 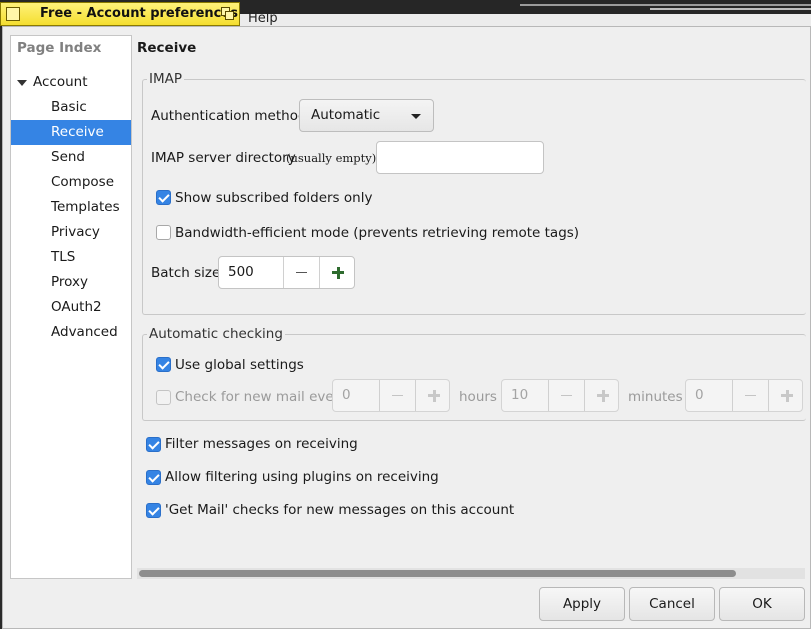 What do you see at coordinates (239, 365) in the screenshot?
I see `global-settings-label: Use global settings` at bounding box center [239, 365].